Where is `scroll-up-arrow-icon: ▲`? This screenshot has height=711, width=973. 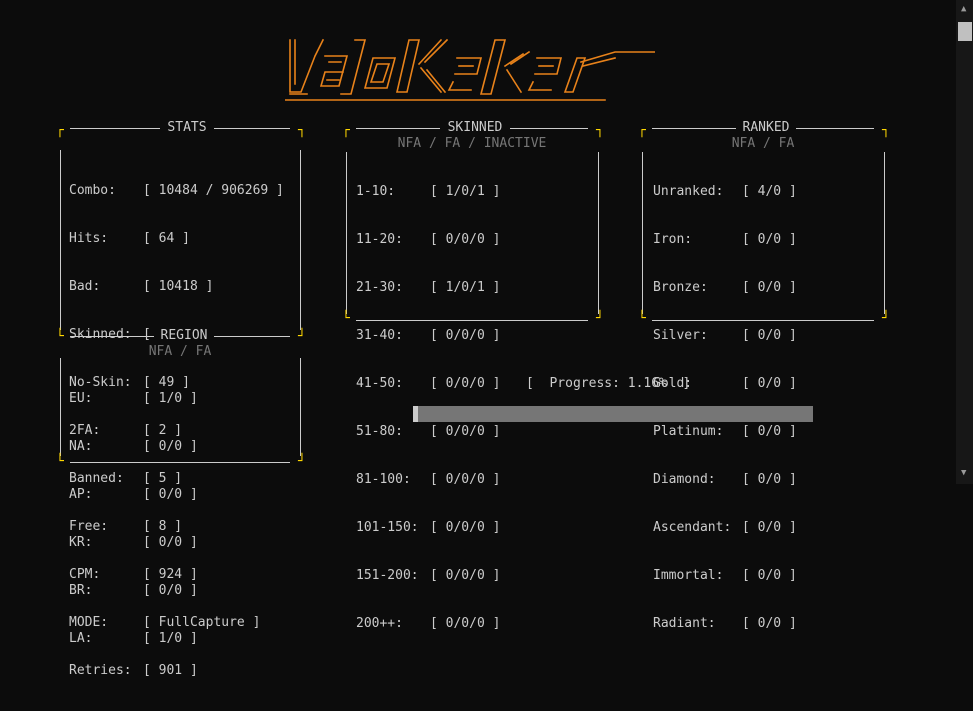
scroll-up-arrow-icon: ▲ is located at coordinates (963, 9).